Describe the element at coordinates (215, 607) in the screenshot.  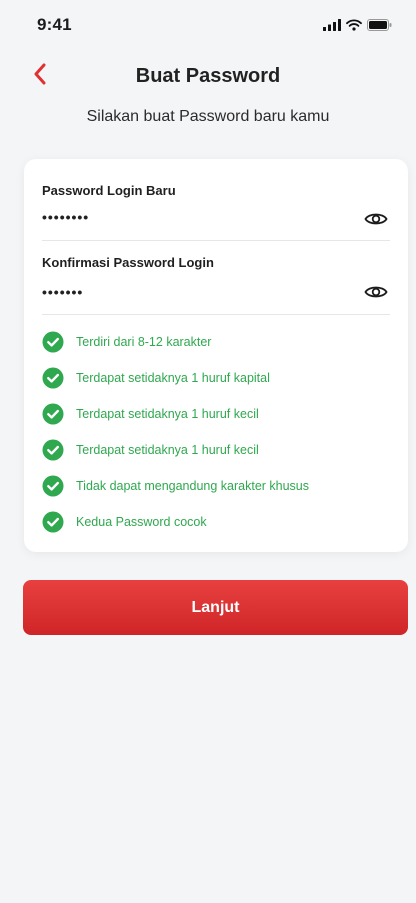
I see `continue-button: Lanjut` at that location.